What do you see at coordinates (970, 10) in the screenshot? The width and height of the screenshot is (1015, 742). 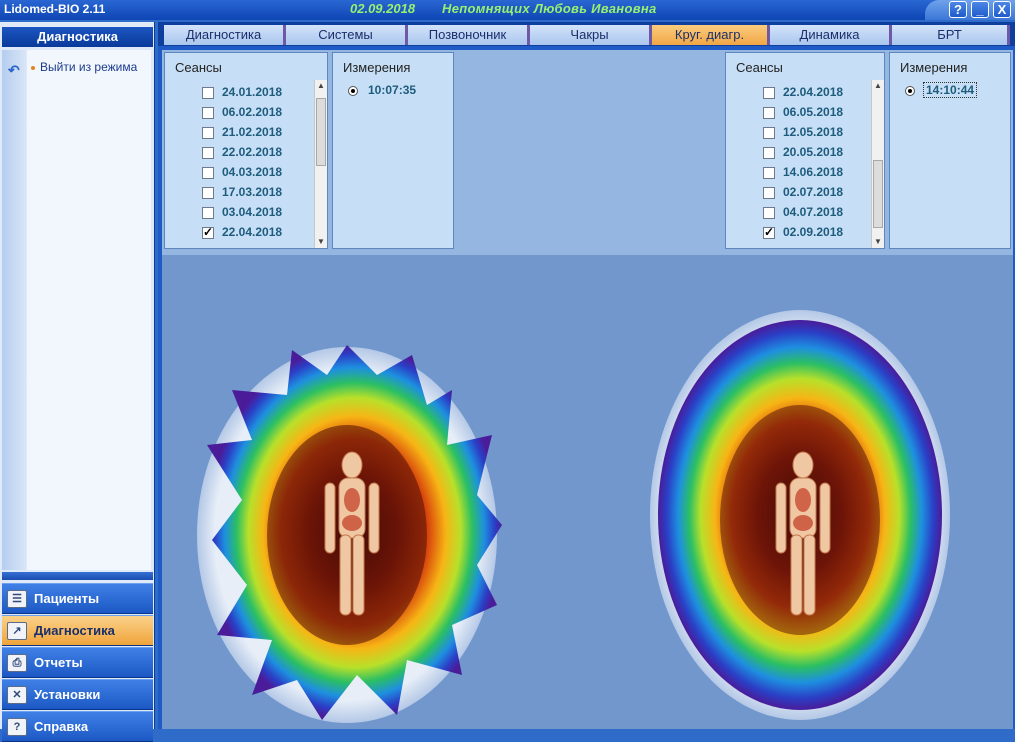 I see `window-controls: ? _ X` at bounding box center [970, 10].